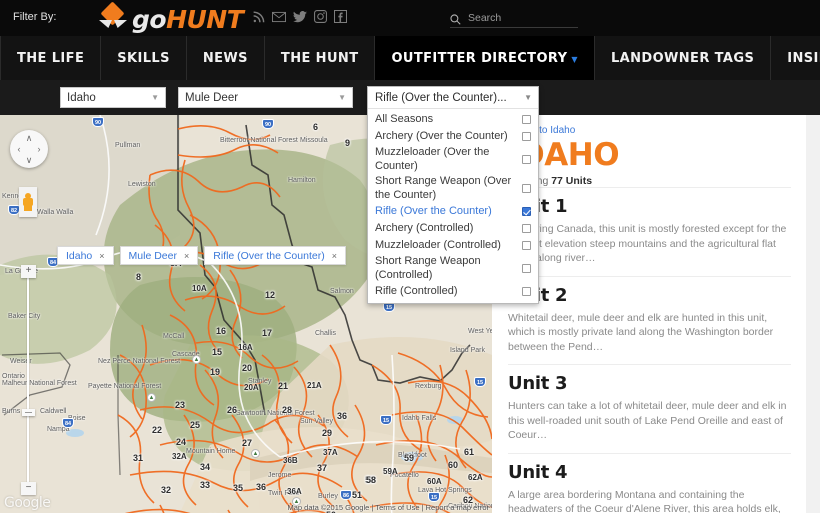 The height and width of the screenshot is (513, 820). What do you see at coordinates (357, 495) in the screenshot?
I see `map-unit-number: 51` at bounding box center [357, 495].